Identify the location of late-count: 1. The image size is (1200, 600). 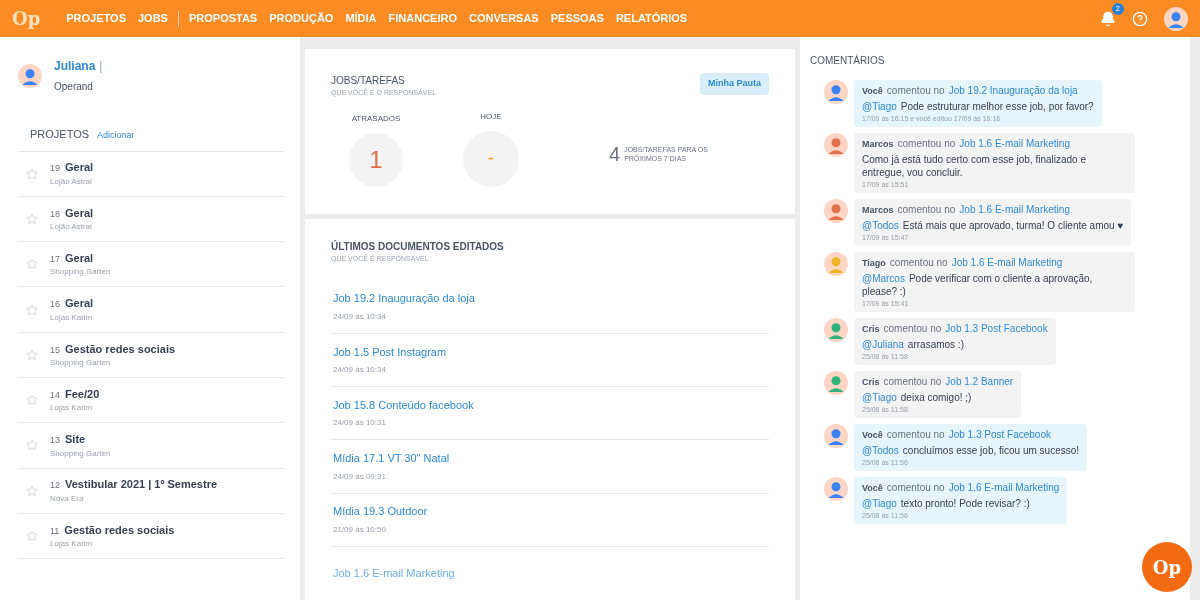
(376, 159).